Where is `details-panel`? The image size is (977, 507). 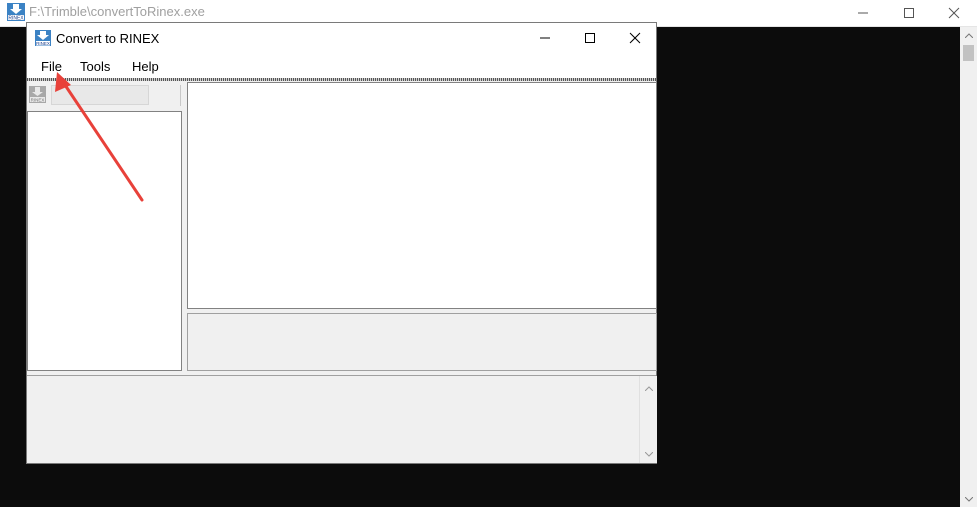
details-panel is located at coordinates (422, 342).